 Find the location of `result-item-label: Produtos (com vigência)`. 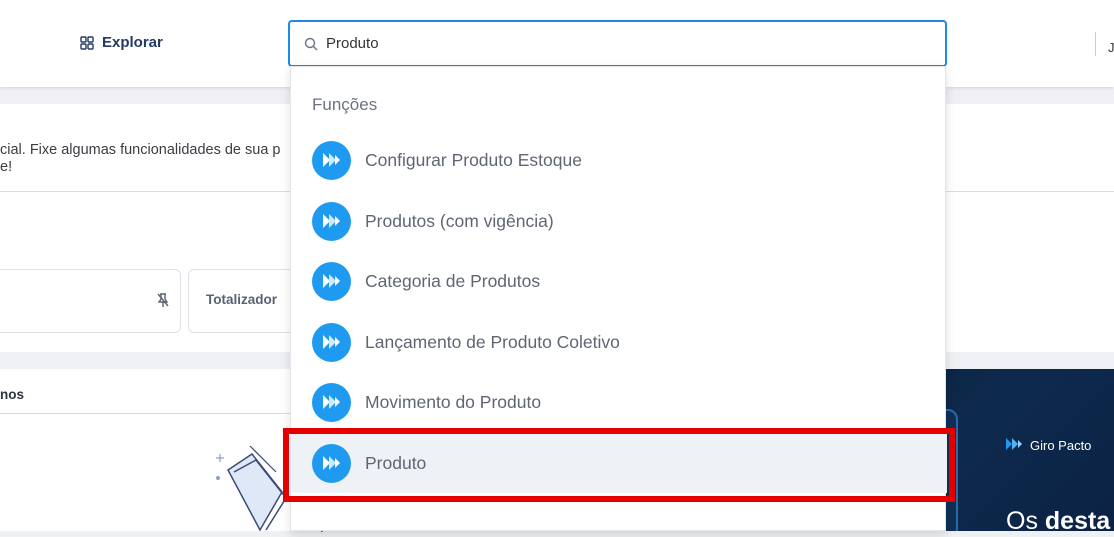

result-item-label: Produtos (com vigência) is located at coordinates (459, 220).